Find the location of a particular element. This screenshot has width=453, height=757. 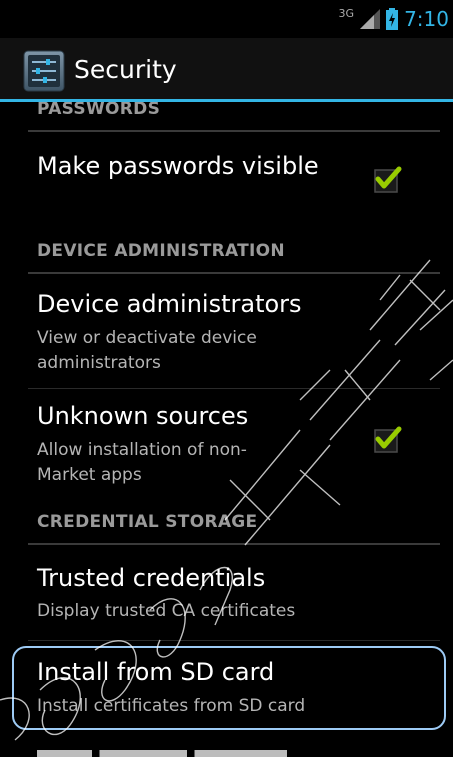

page-title: Security is located at coordinates (125, 69).